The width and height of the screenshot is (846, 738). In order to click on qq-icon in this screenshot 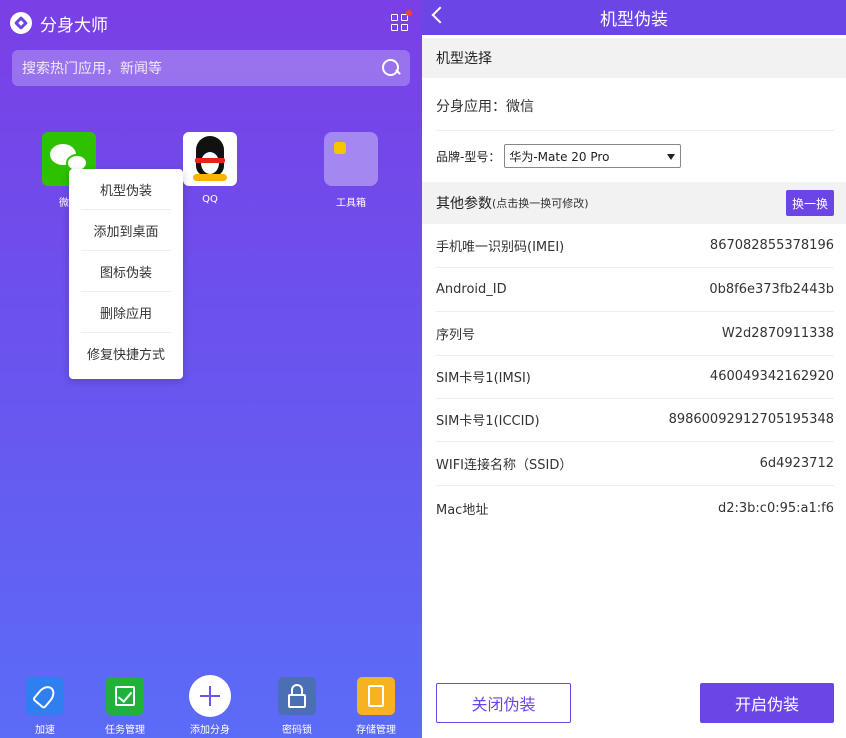, I will do `click(210, 159)`.